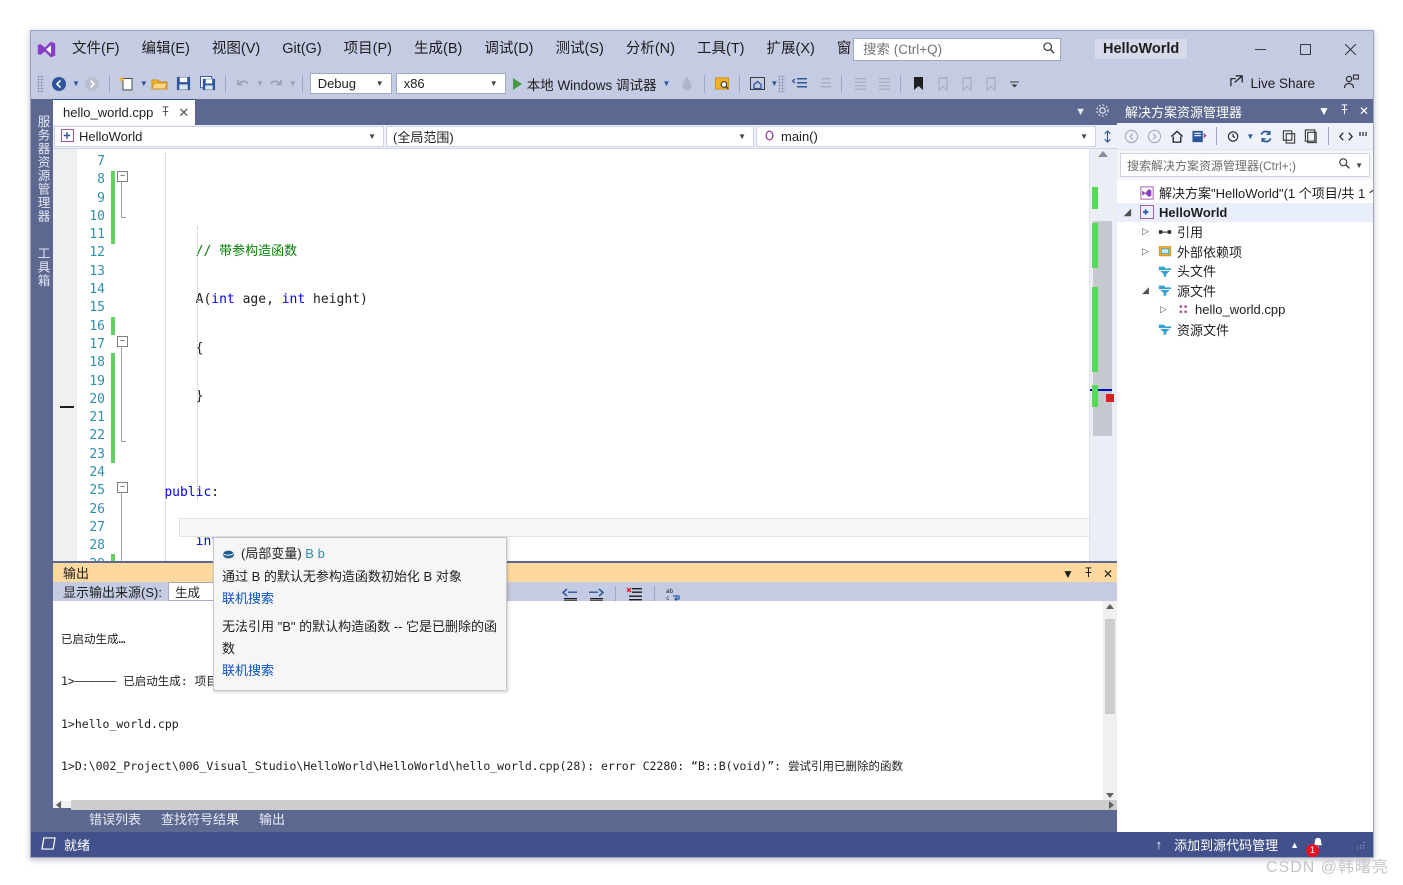 The height and width of the screenshot is (885, 1403). I want to click on tree-item-header-files: 头文件, so click(1245, 271).